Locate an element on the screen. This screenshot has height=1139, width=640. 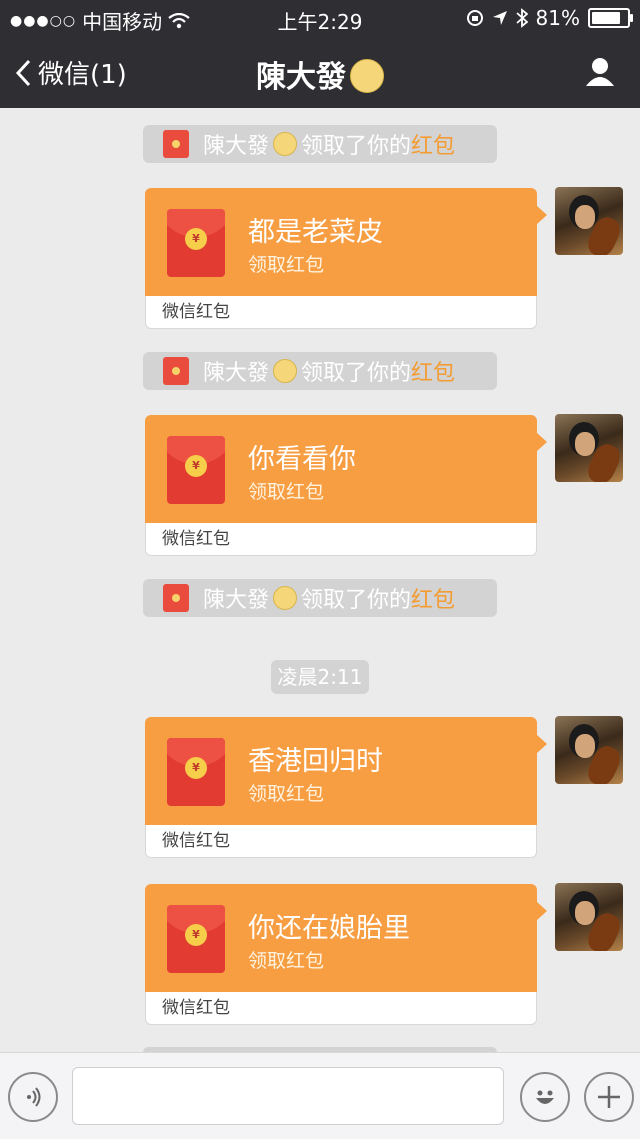
red-packet-message: ¥ 香港回归时 领取红包 微信红包 is located at coordinates (346, 788).